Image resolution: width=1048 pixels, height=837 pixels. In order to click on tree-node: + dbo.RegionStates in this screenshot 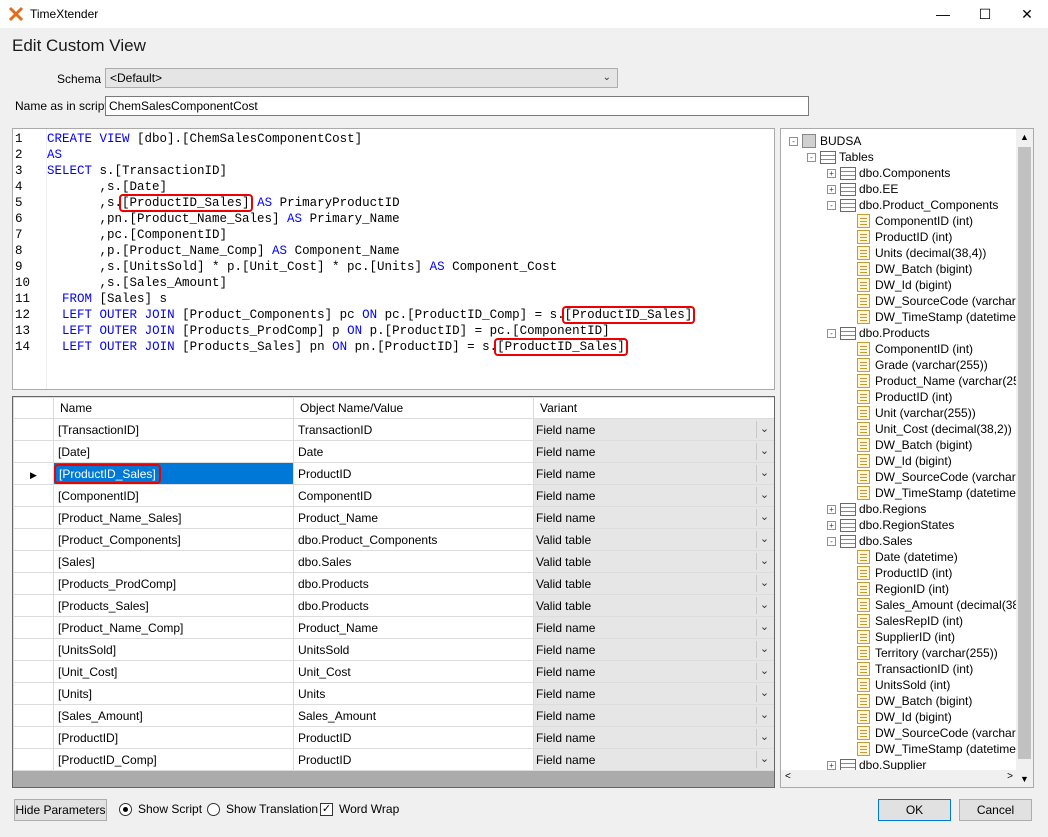, I will do `click(890, 525)`.